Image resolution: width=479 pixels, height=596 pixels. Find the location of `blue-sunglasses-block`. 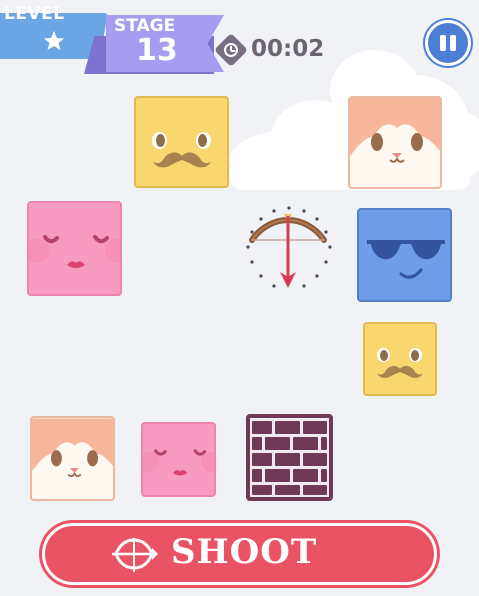

blue-sunglasses-block is located at coordinates (404, 255).